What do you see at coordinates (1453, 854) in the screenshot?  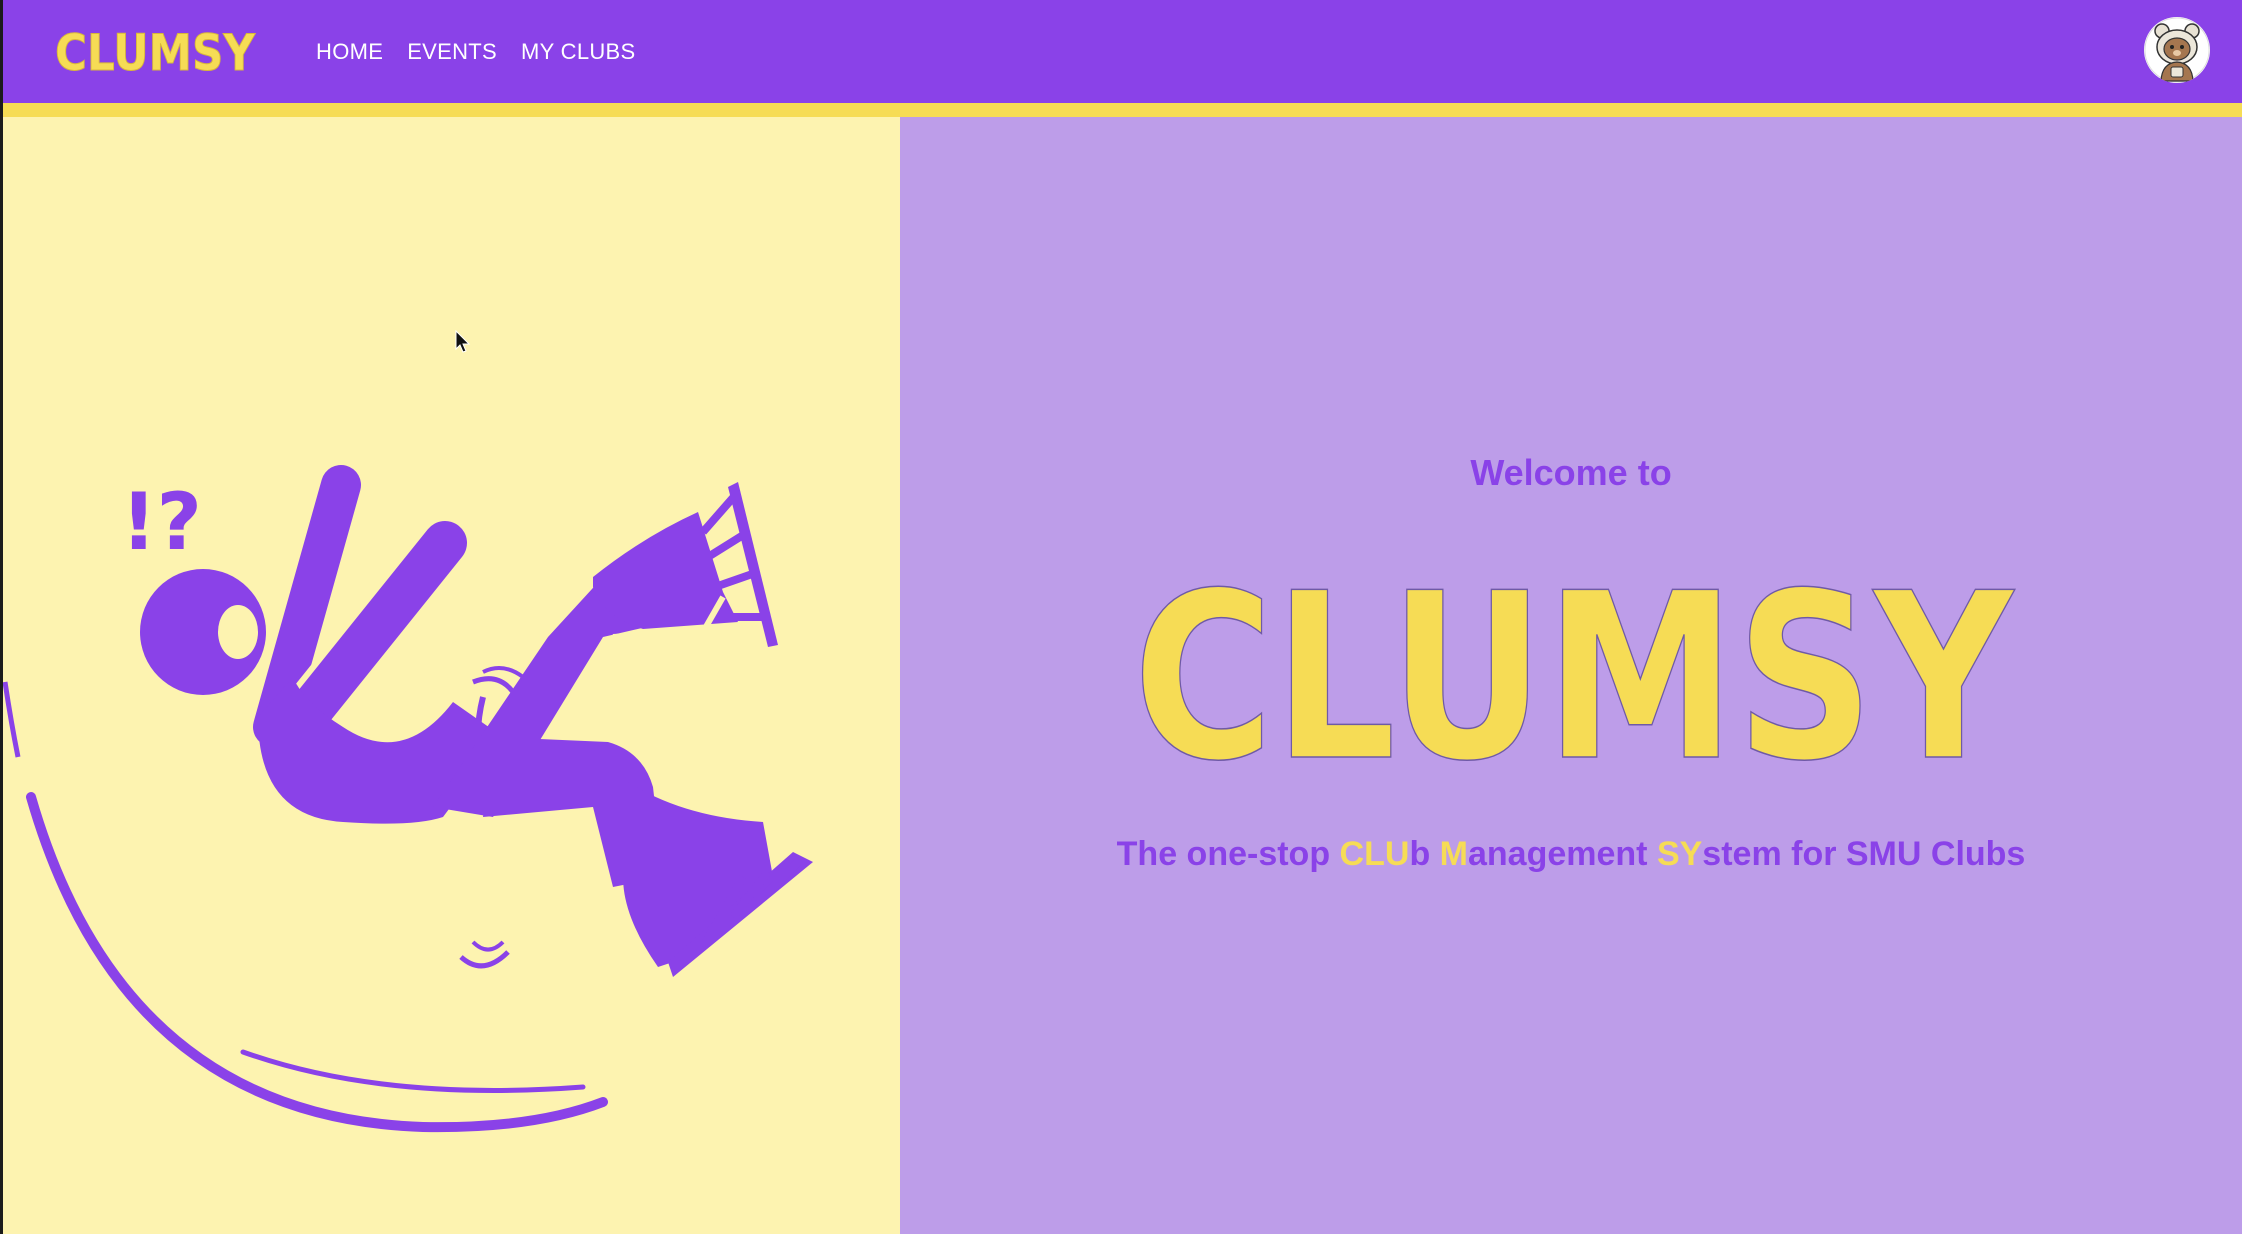 I see `tagline-highlight-m: M` at bounding box center [1453, 854].